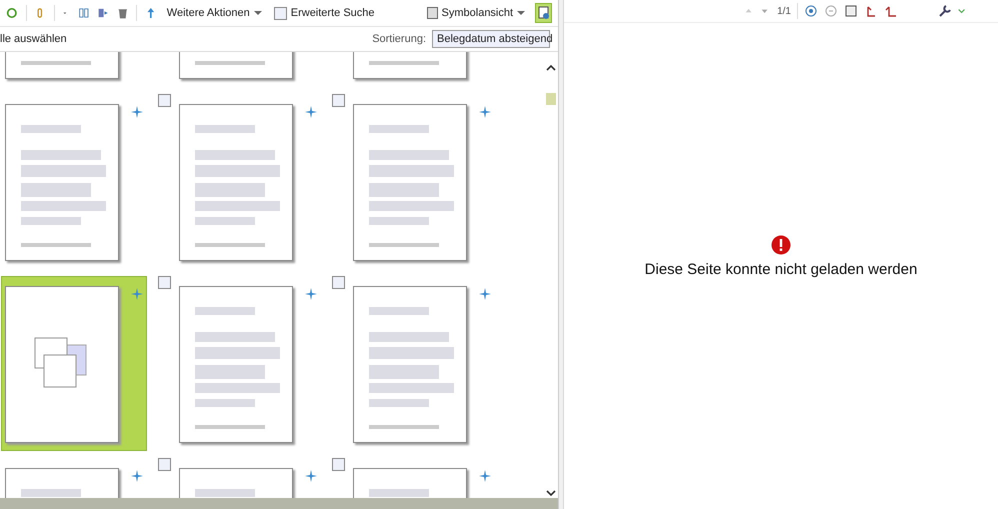  Describe the element at coordinates (784, 11) in the screenshot. I see `page-counter: 1/1` at that location.